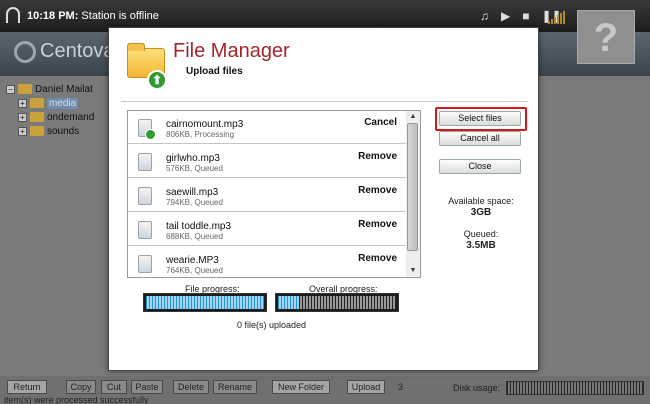 Image resolution: width=650 pixels, height=404 pixels. What do you see at coordinates (412, 187) in the screenshot?
I see `scrollbar-thumb` at bounding box center [412, 187].